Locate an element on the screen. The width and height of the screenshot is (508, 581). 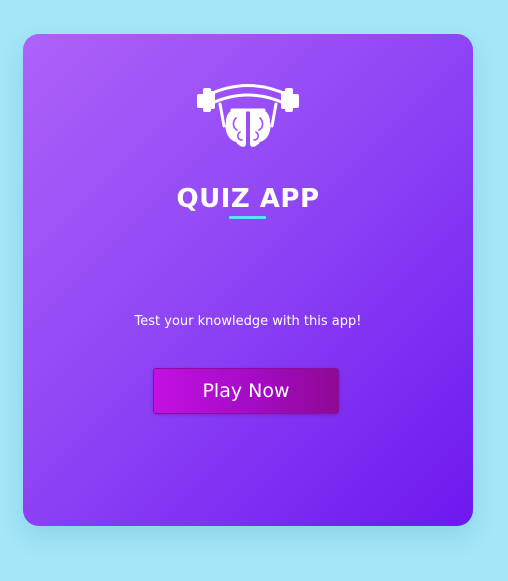
play-now-button: Play Now is located at coordinates (246, 391).